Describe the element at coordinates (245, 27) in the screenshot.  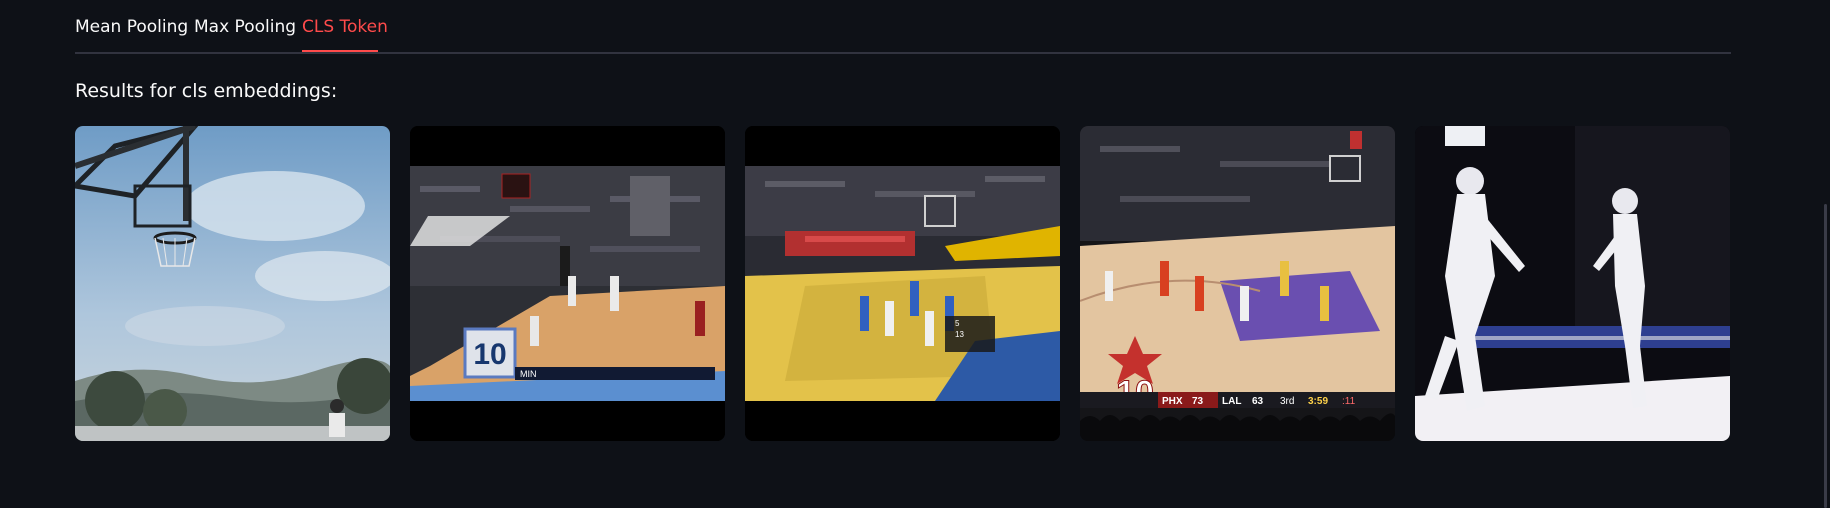
I see `tab-max-pooling: Max Pooling` at that location.